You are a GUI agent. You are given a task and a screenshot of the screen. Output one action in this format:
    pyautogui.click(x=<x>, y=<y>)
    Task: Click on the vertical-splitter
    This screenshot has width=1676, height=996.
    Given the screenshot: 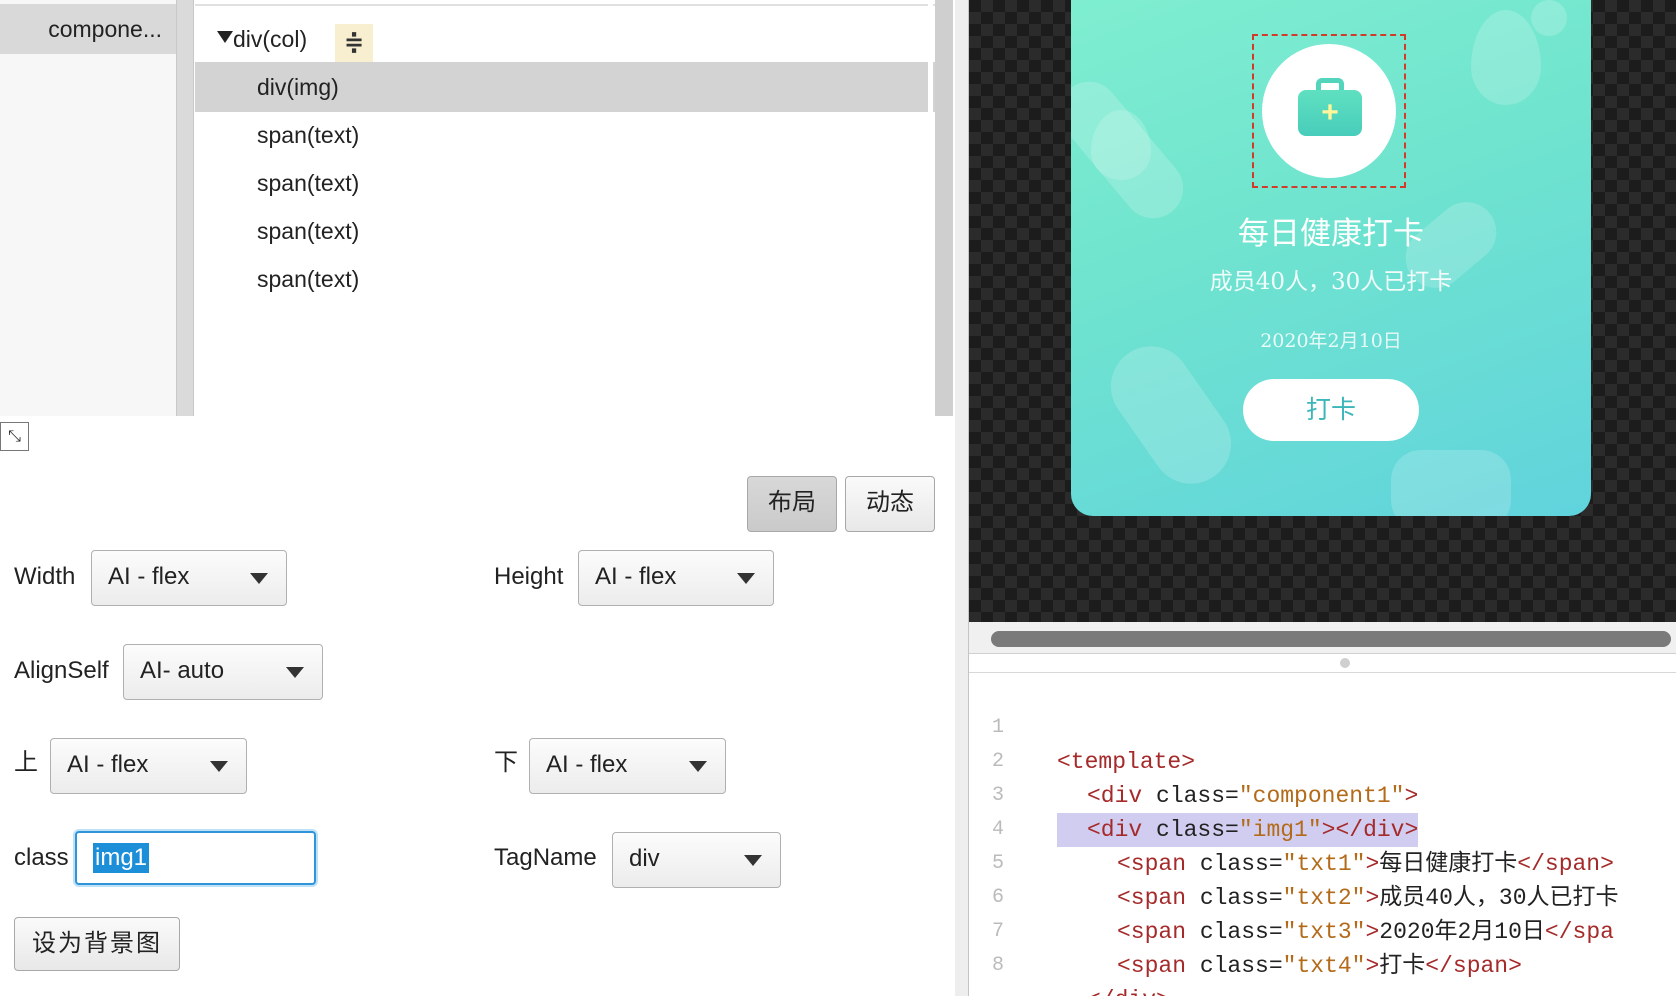 What is the action you would take?
    pyautogui.click(x=962, y=498)
    